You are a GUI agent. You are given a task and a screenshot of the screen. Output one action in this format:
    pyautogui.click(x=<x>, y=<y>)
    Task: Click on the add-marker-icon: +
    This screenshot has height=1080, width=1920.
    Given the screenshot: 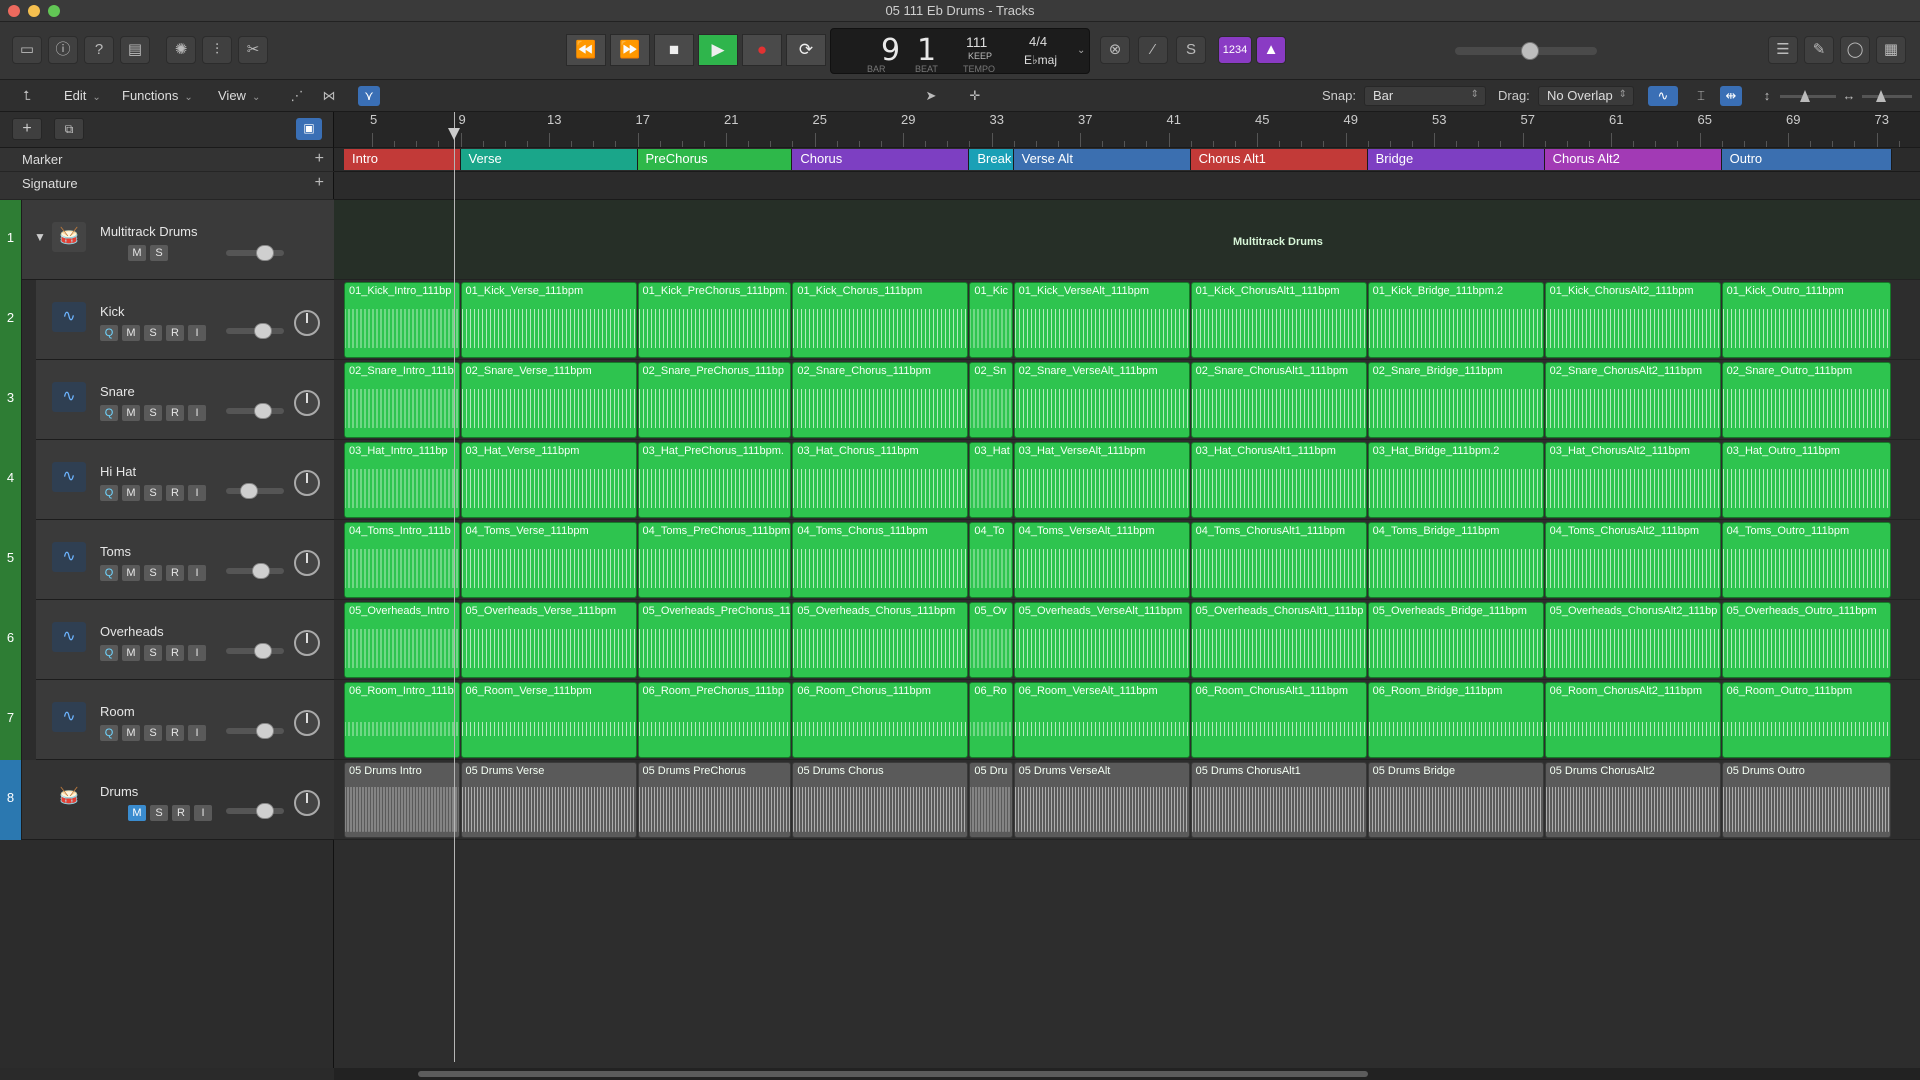 What is the action you would take?
    pyautogui.click(x=319, y=159)
    